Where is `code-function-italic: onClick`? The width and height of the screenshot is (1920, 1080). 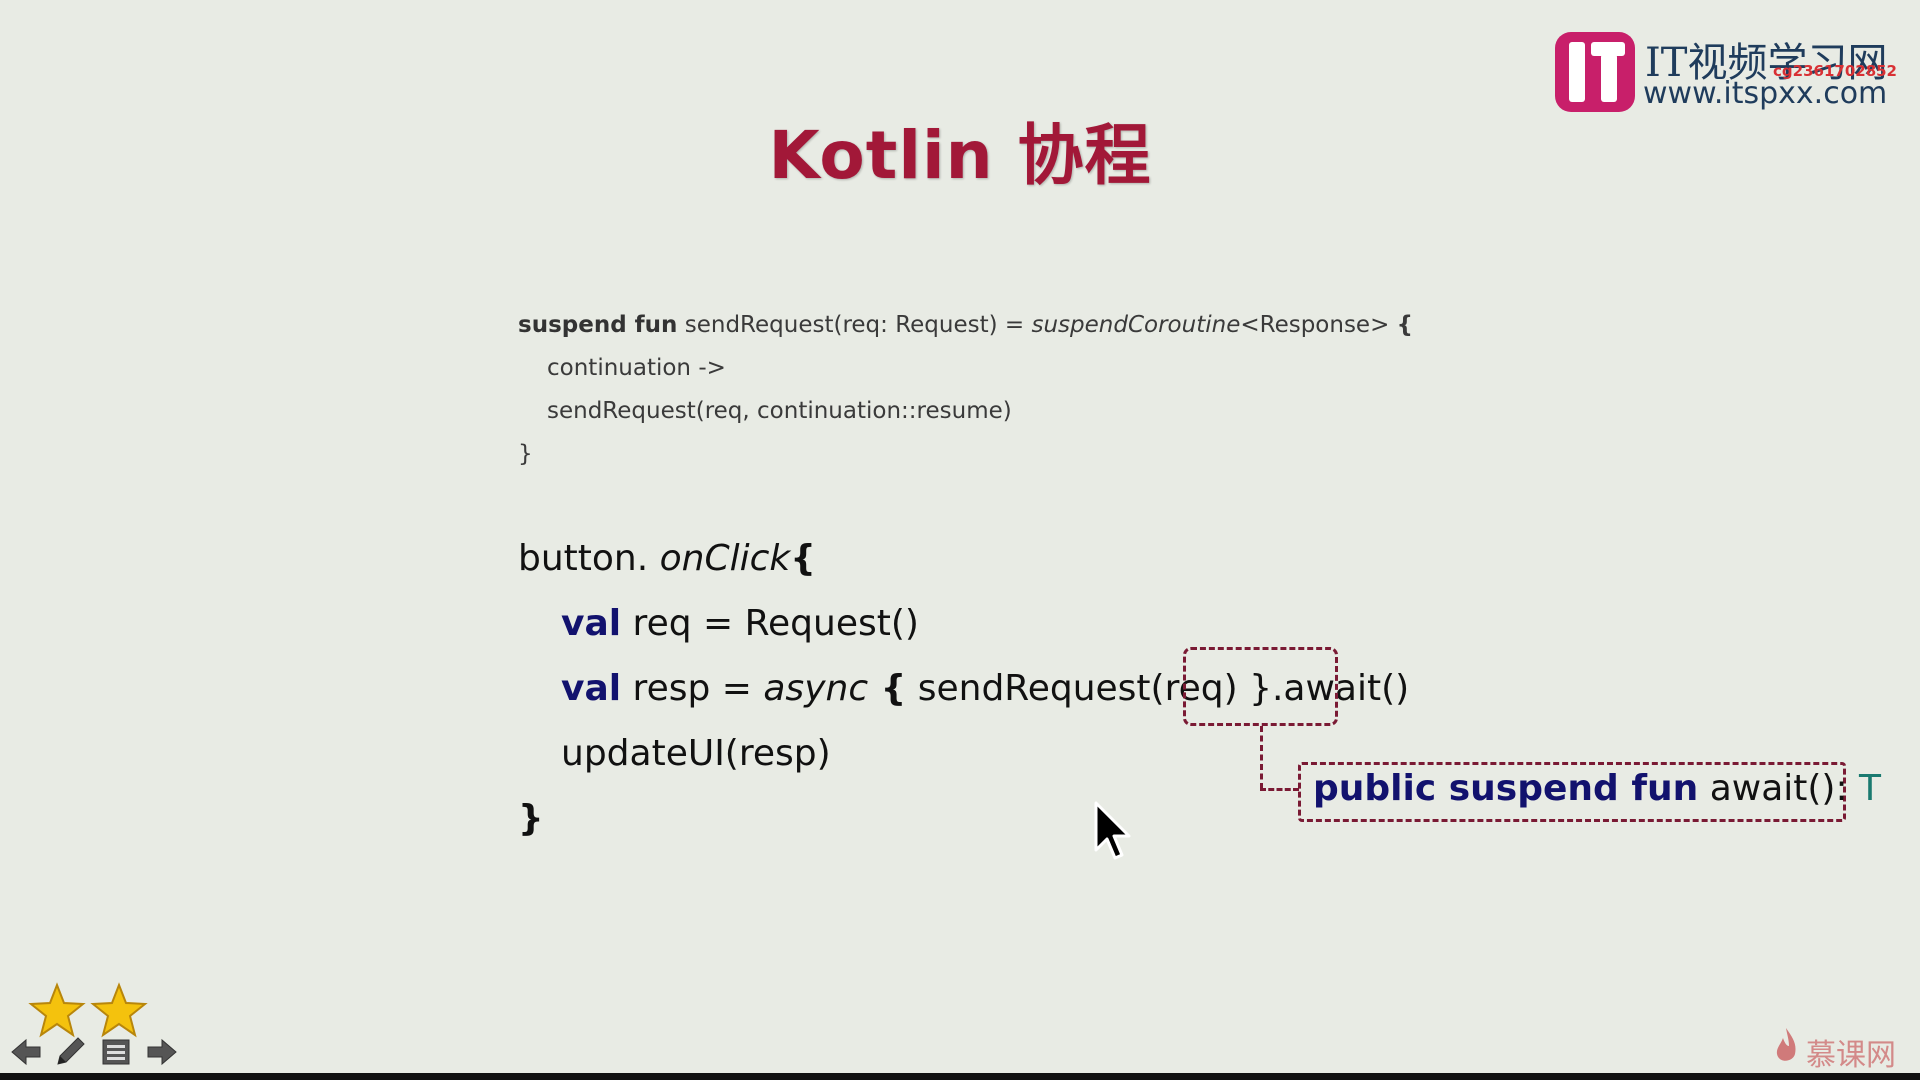
code-function-italic: onClick is located at coordinates (725, 558).